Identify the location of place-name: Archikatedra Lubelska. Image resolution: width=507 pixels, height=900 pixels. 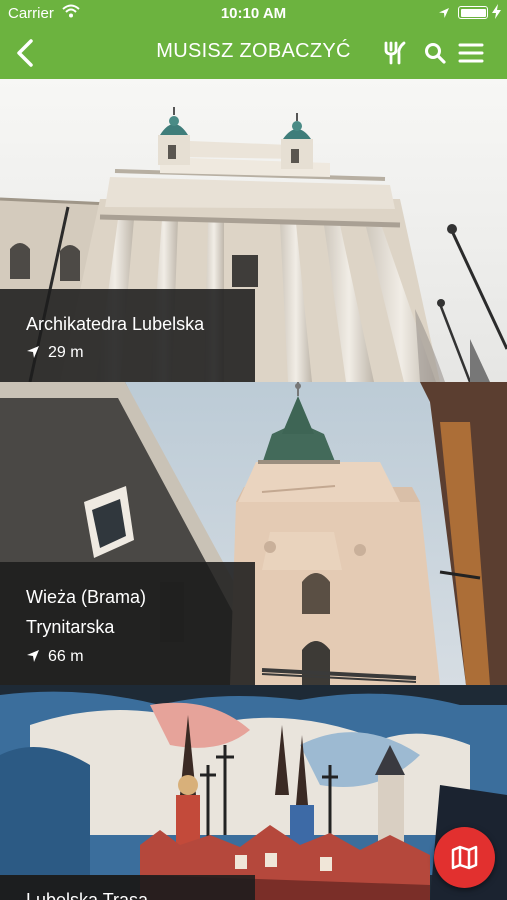
(115, 324).